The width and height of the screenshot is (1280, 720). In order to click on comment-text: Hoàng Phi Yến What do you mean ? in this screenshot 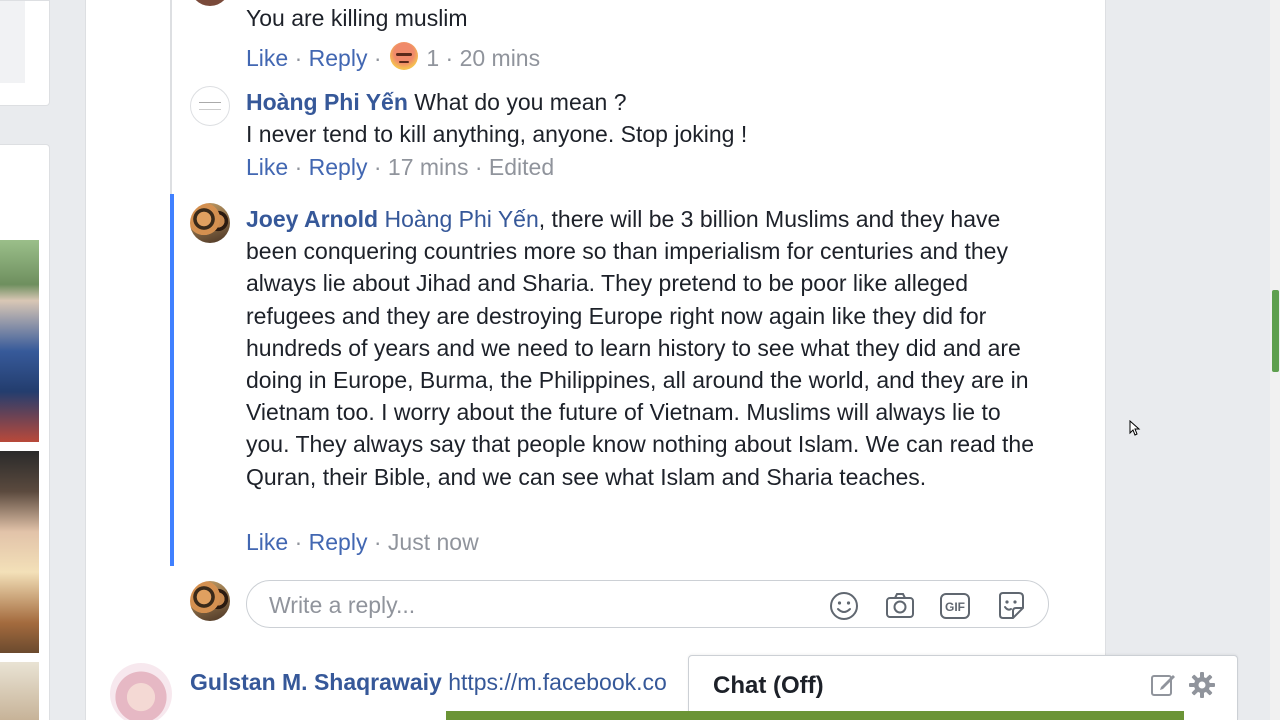, I will do `click(436, 102)`.